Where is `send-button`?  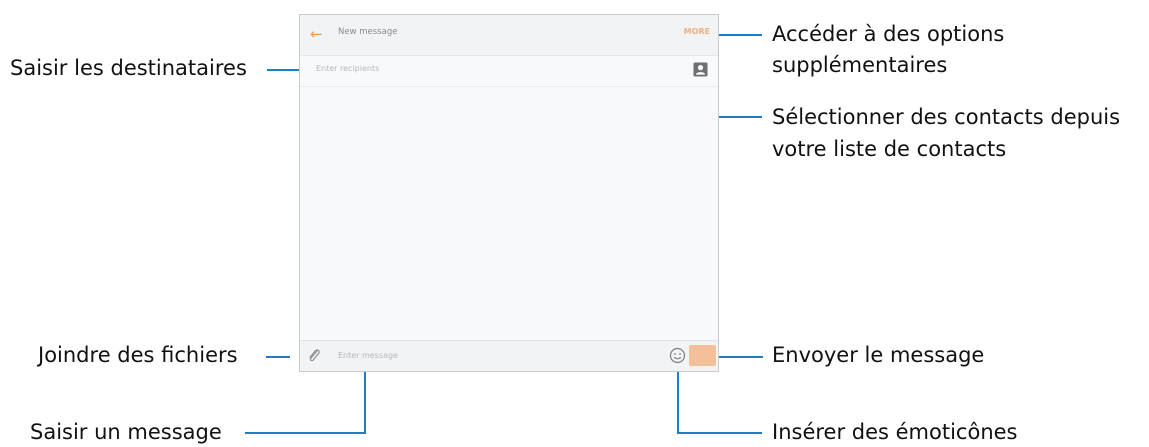
send-button is located at coordinates (702, 355).